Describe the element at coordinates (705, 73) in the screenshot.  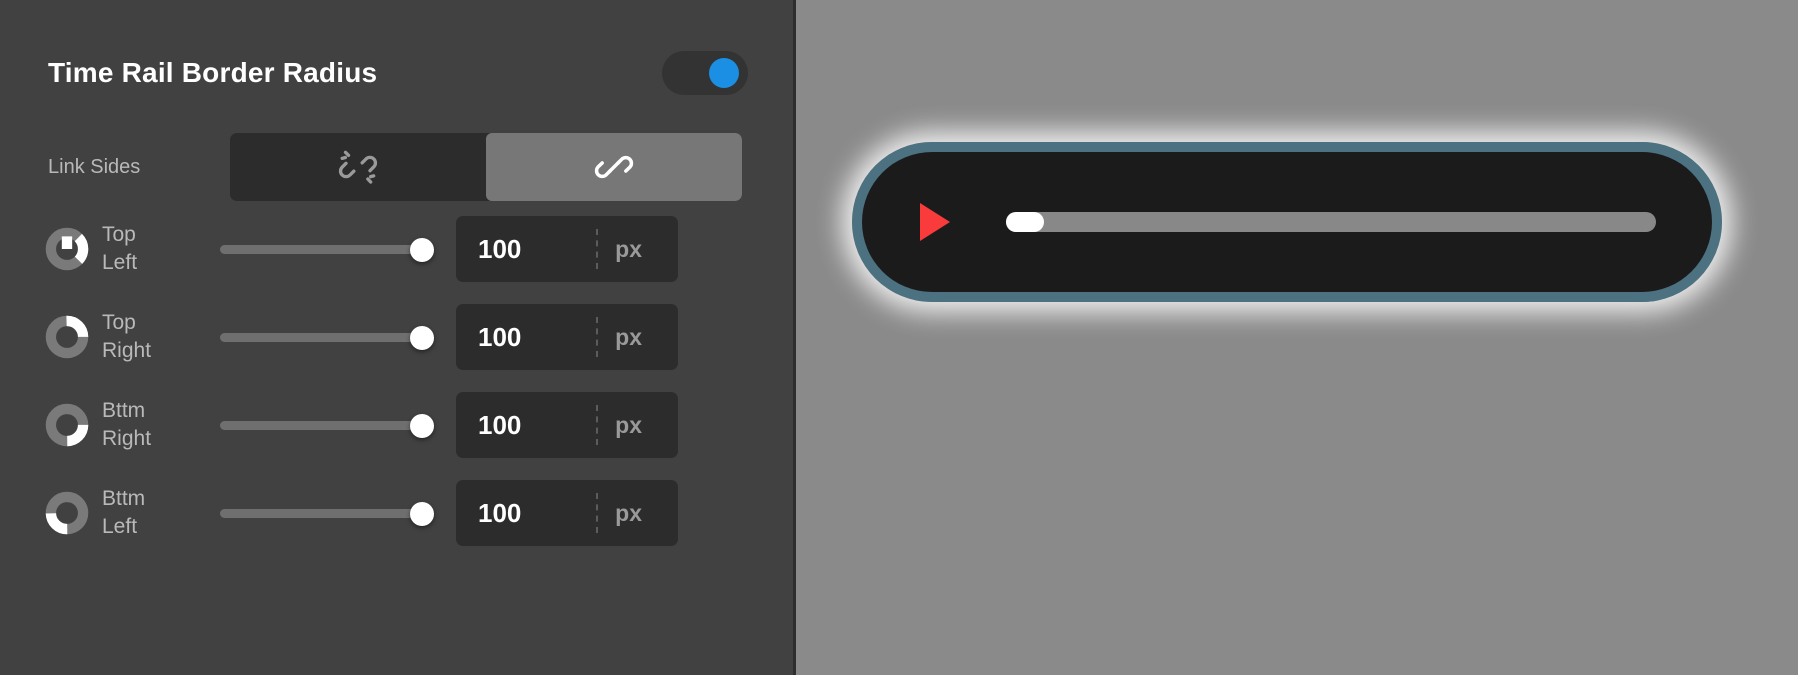
I see `enable-toggle` at that location.